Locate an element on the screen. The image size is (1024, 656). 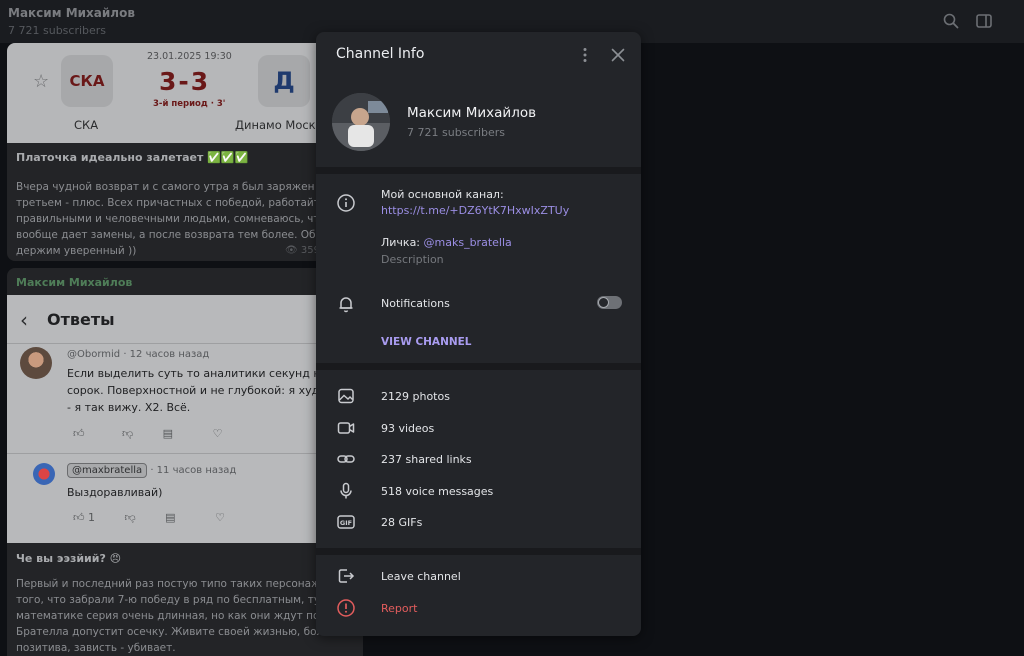
microphone-icon is located at coordinates (346, 490).